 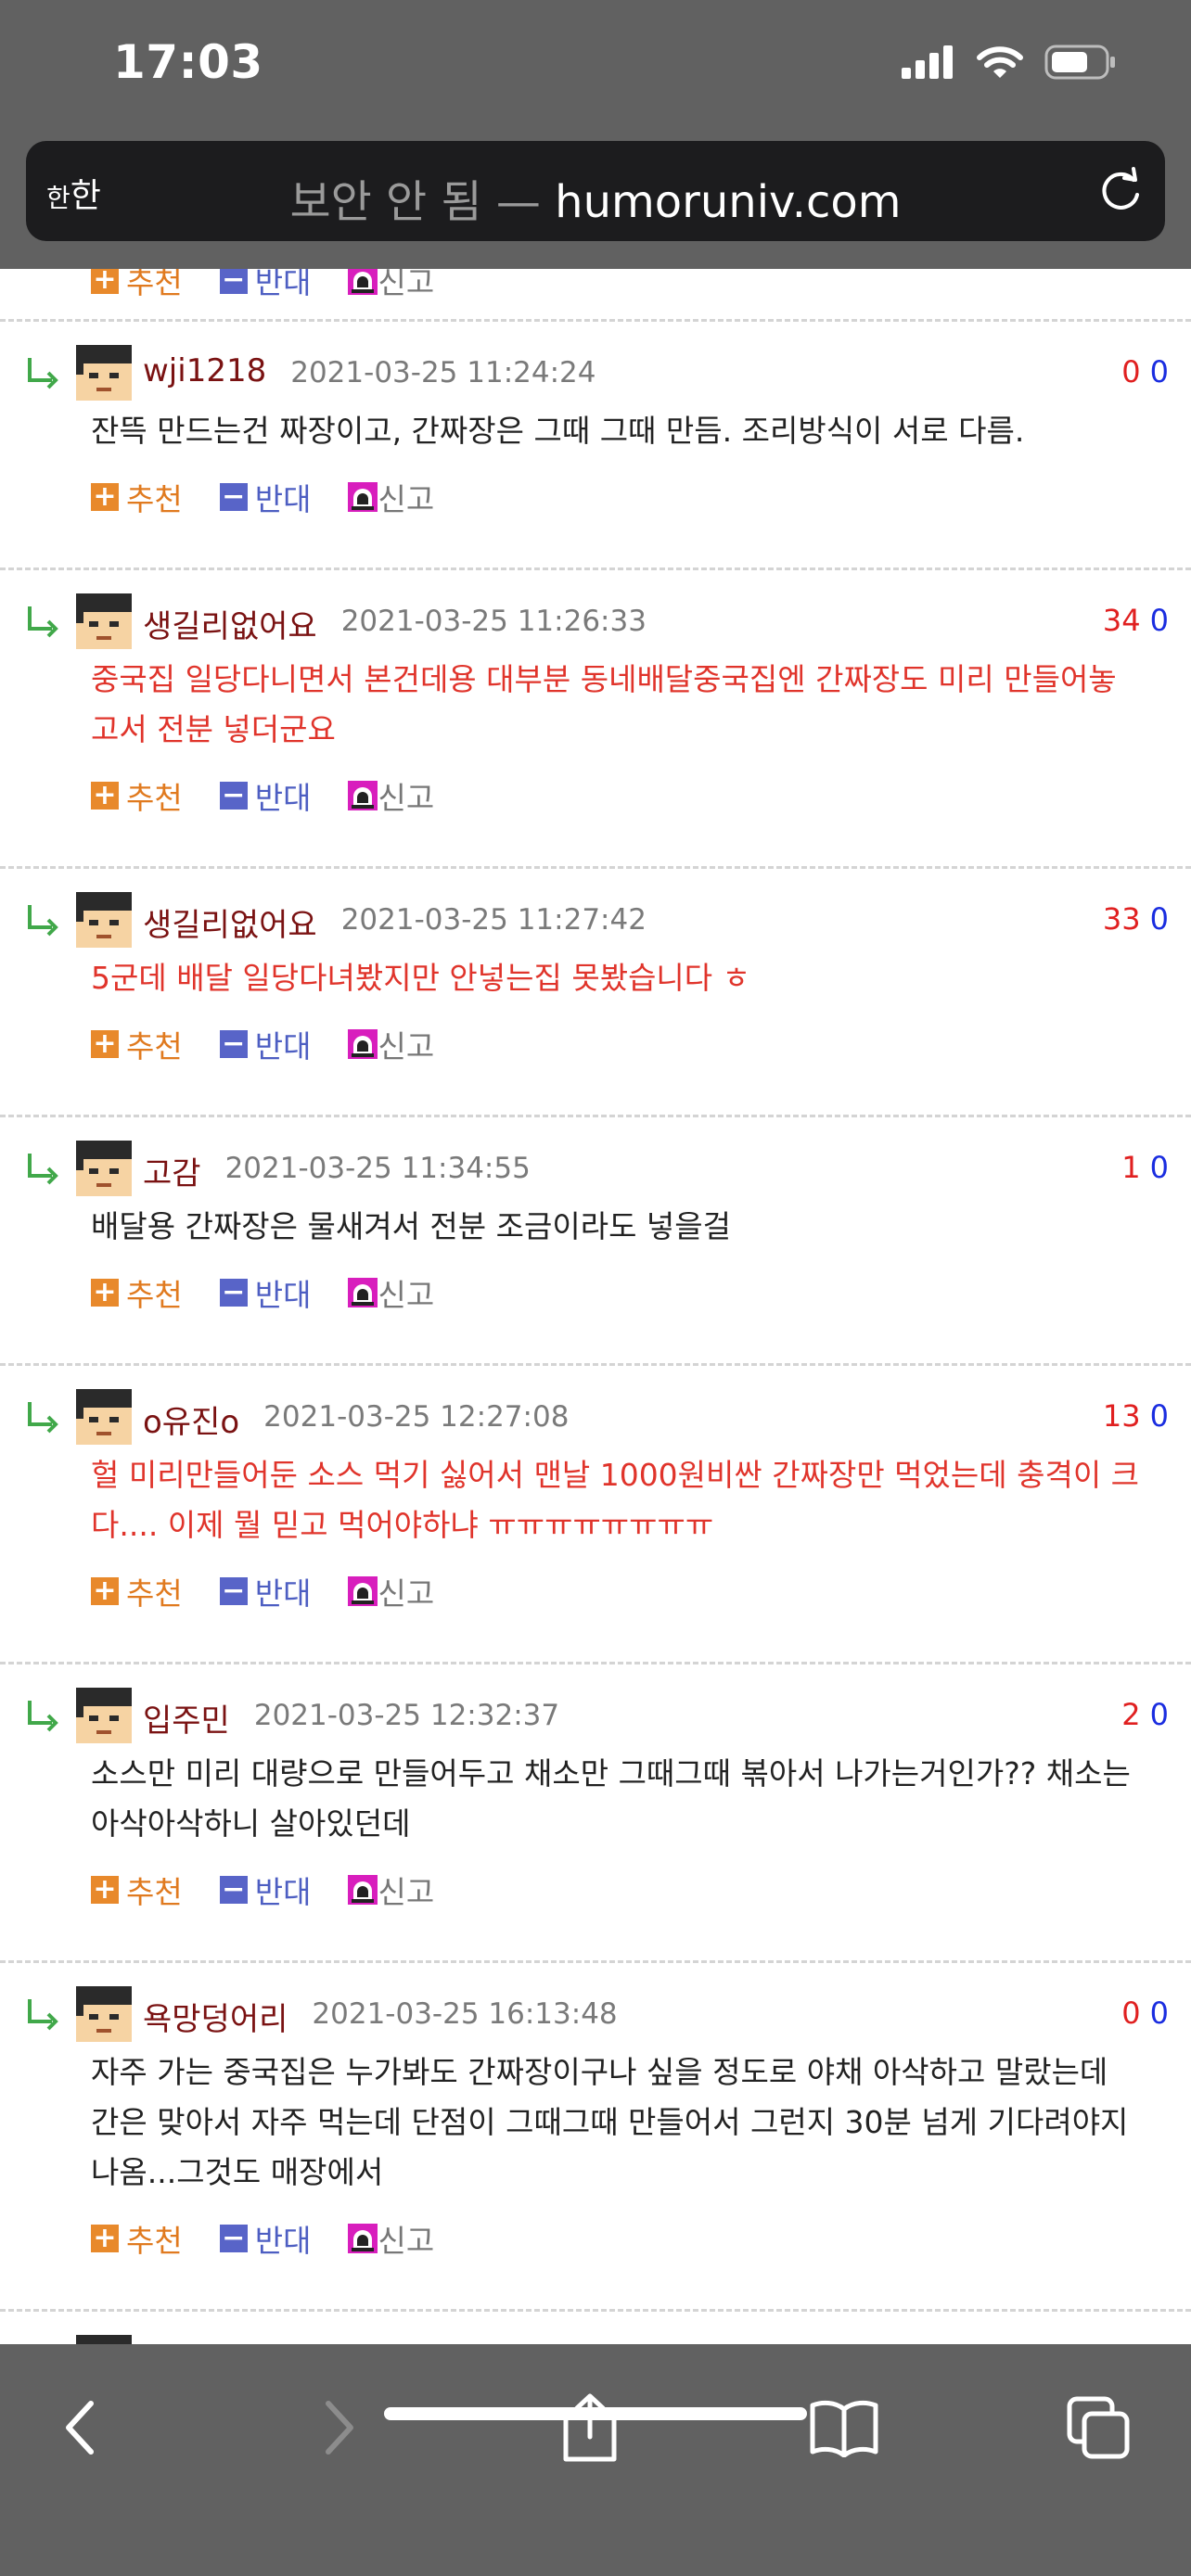 What do you see at coordinates (421, 978) in the screenshot?
I see `comment-body-line: 5군데 배달 일당다녀봤지만 안넣는집 못봤습니다 ㅎ` at bounding box center [421, 978].